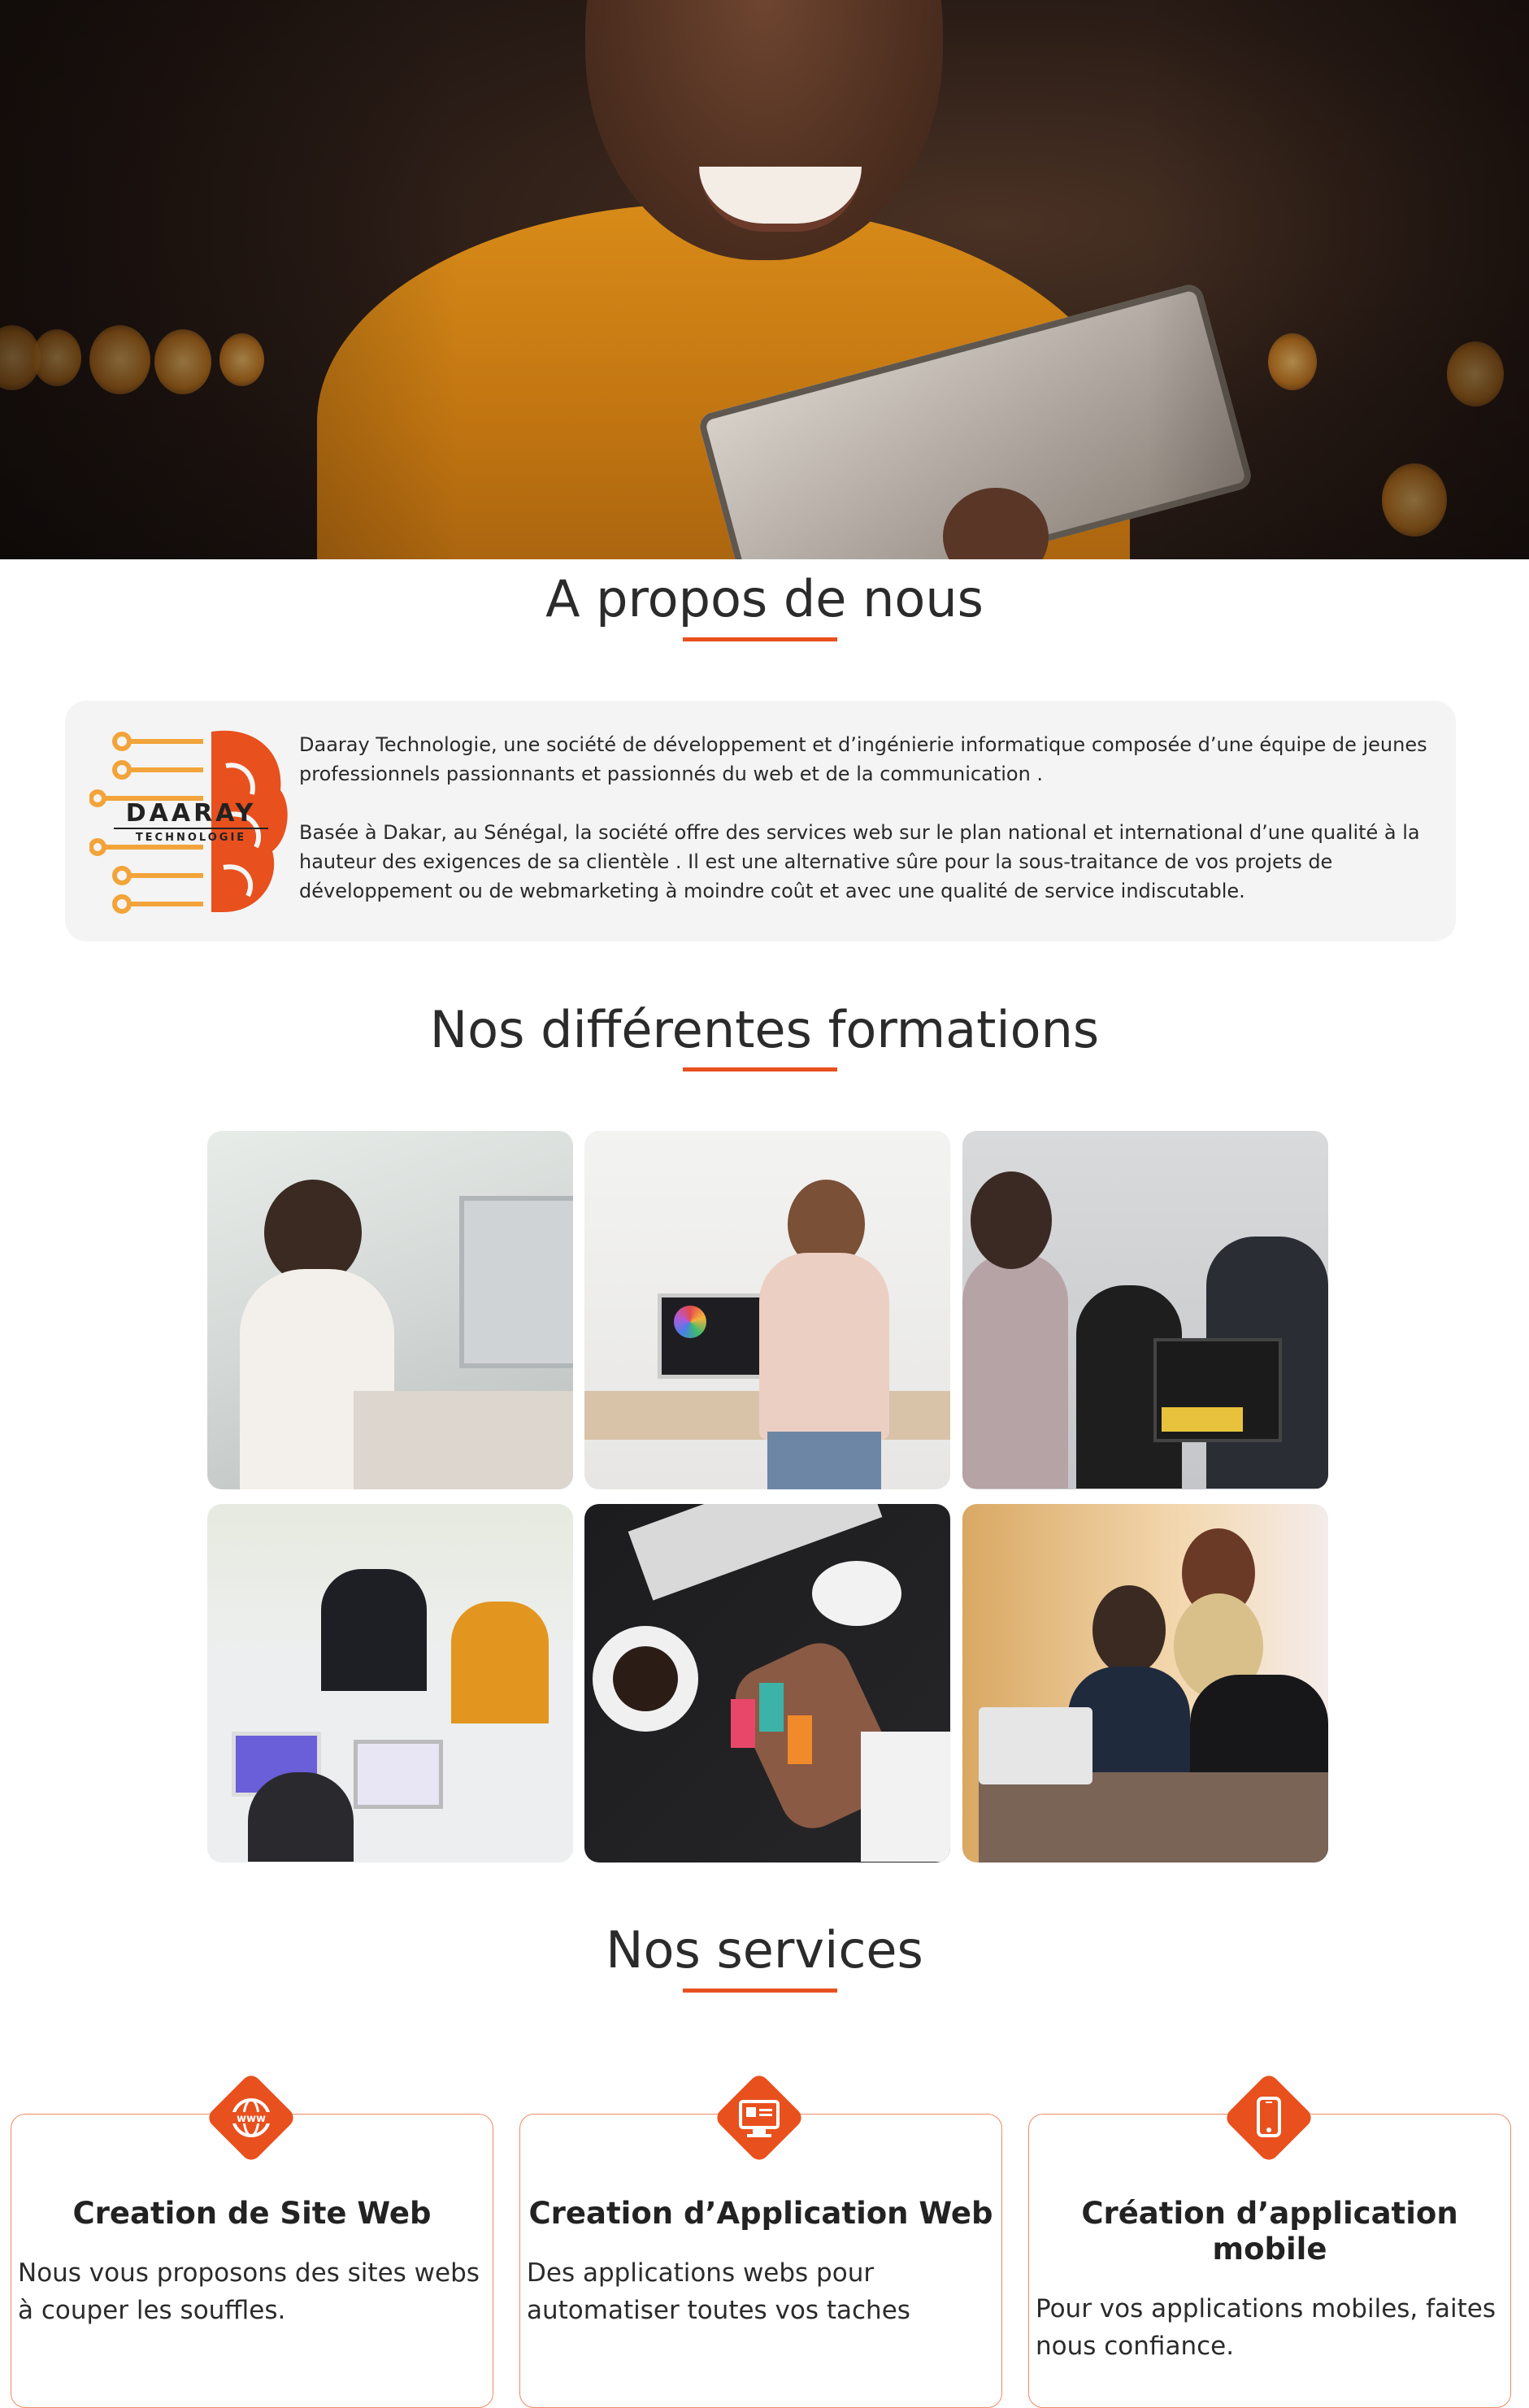 This screenshot has width=1529, height=2408. I want to click on formations-title: Nos différentes formations, so click(764, 1029).